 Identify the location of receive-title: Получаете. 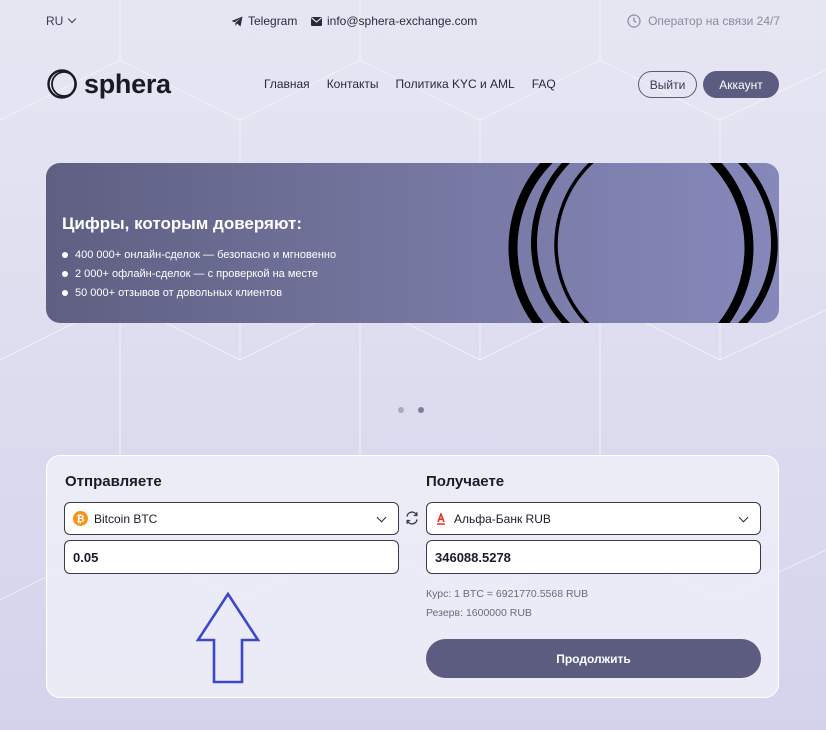
(465, 481).